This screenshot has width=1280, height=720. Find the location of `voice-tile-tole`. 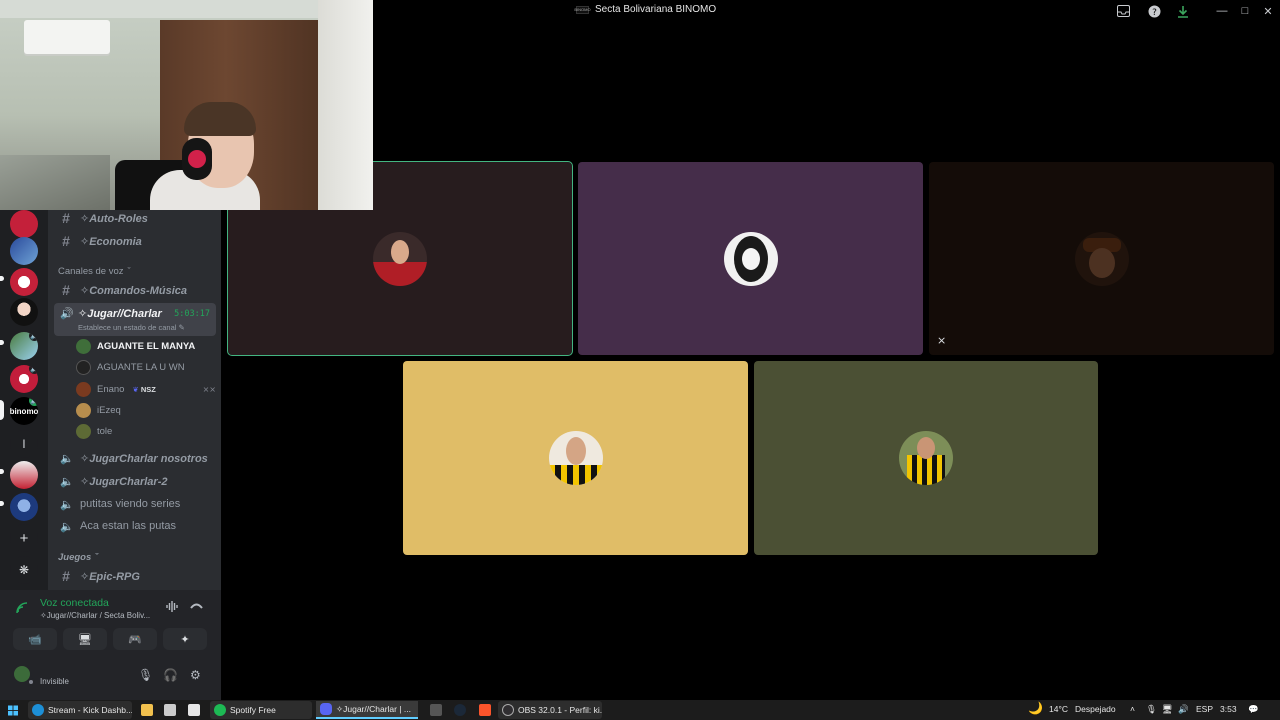

voice-tile-tole is located at coordinates (926, 458).